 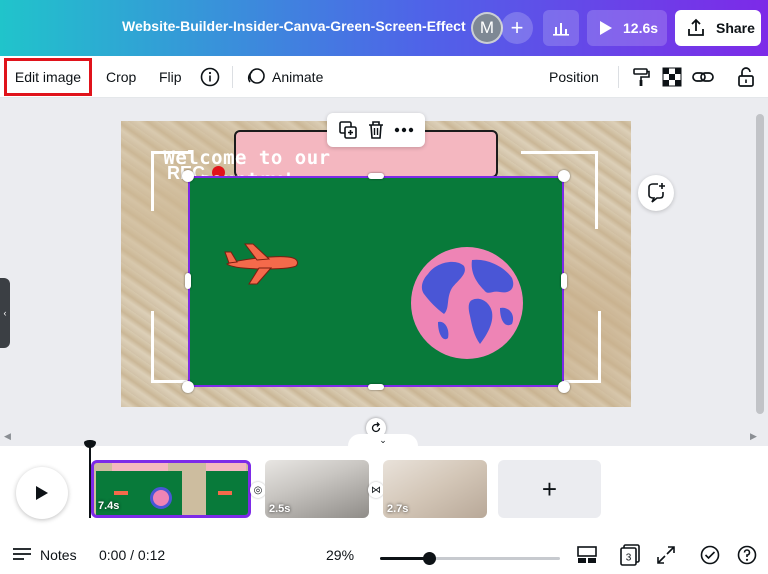 I want to click on transparency-icon, so click(x=672, y=77).